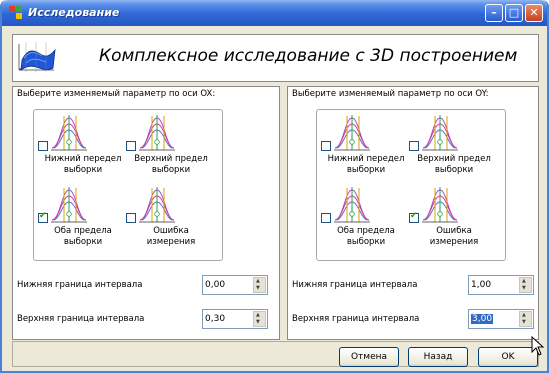  I want to click on x-option-label: Нижний передел, so click(83, 159).